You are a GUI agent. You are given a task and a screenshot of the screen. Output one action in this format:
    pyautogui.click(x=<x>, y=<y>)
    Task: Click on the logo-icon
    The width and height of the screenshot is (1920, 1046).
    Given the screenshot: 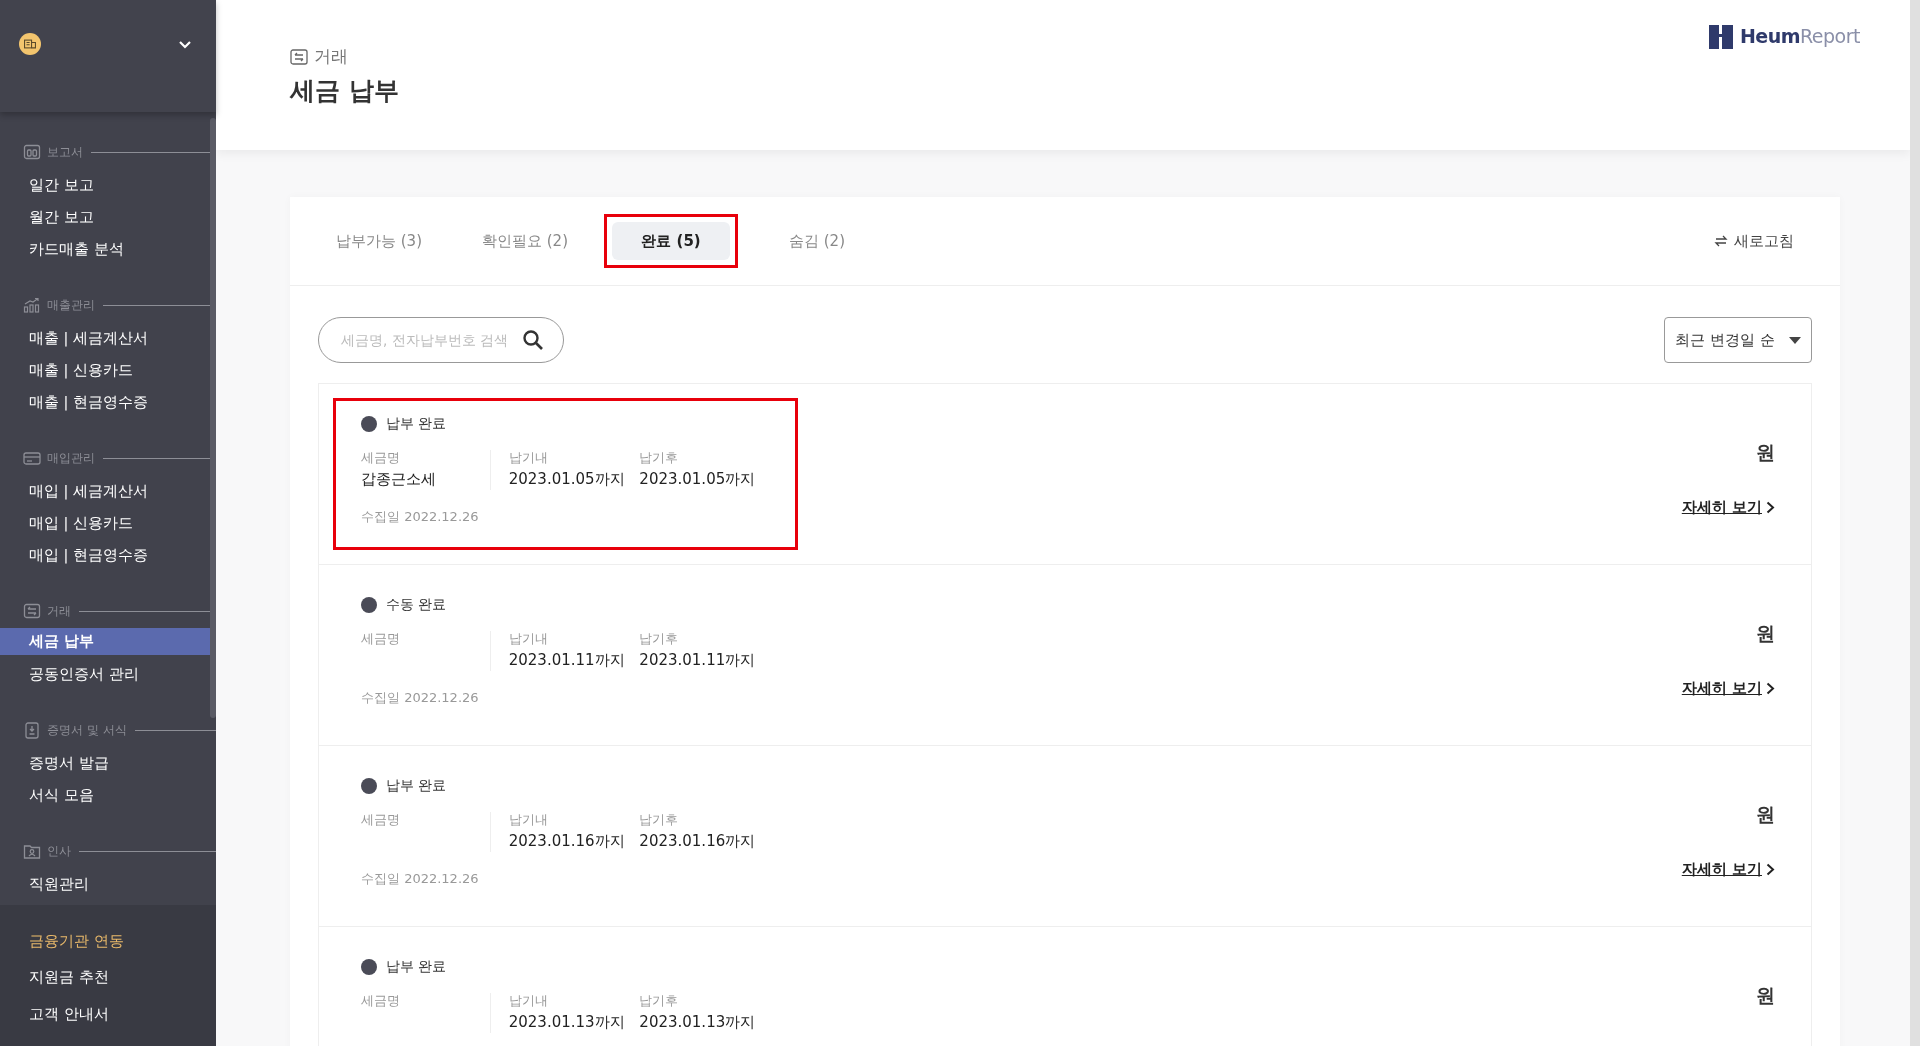 What is the action you would take?
    pyautogui.click(x=1720, y=37)
    